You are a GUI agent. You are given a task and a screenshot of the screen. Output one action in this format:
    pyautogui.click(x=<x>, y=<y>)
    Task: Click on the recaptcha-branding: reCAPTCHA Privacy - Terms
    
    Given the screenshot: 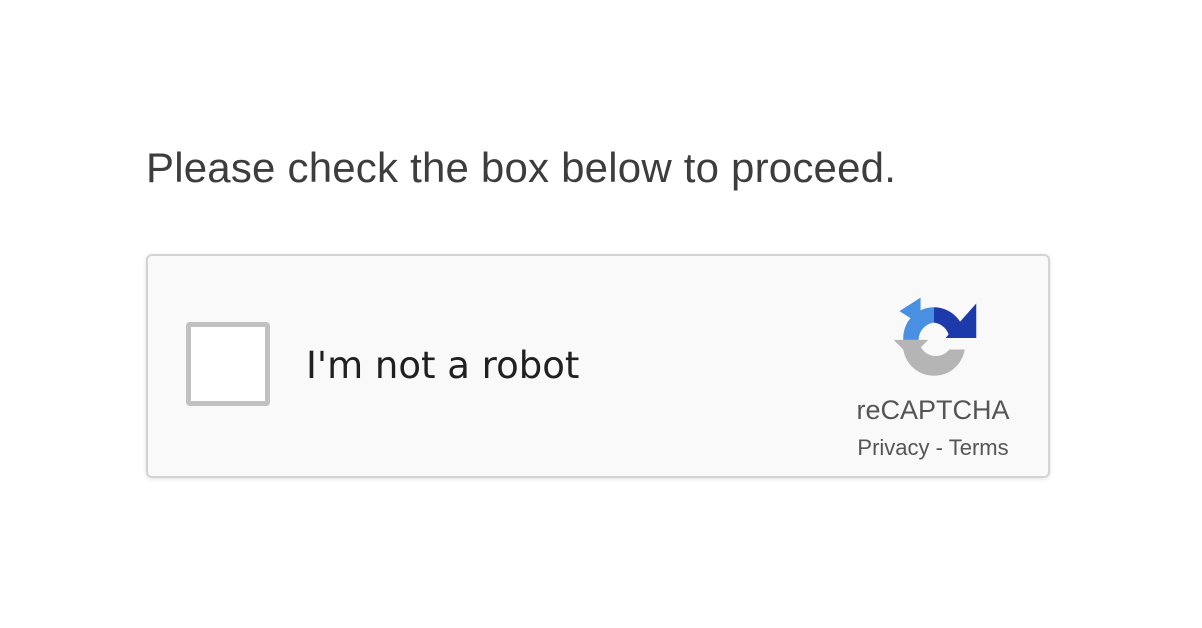 What is the action you would take?
    pyautogui.click(x=933, y=374)
    